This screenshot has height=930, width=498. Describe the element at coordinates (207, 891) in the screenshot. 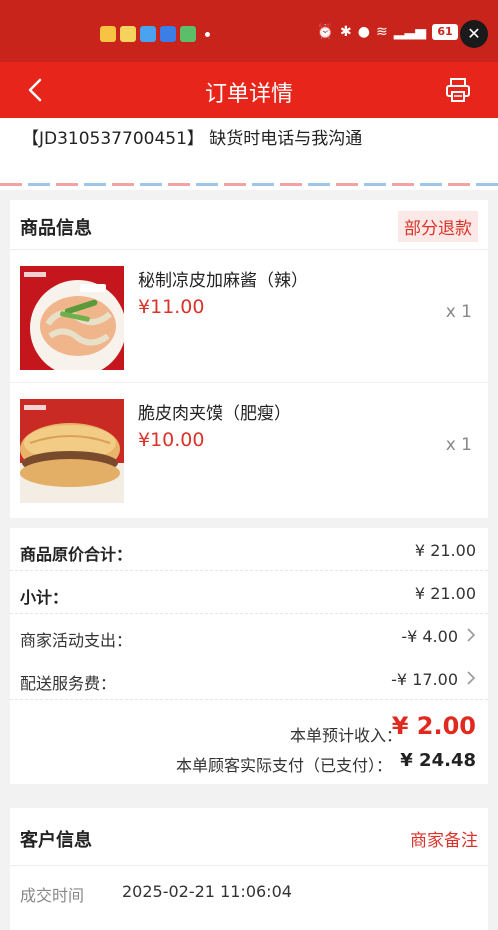

I see `deal-time-value: 2025-02-21 11:06:04` at that location.